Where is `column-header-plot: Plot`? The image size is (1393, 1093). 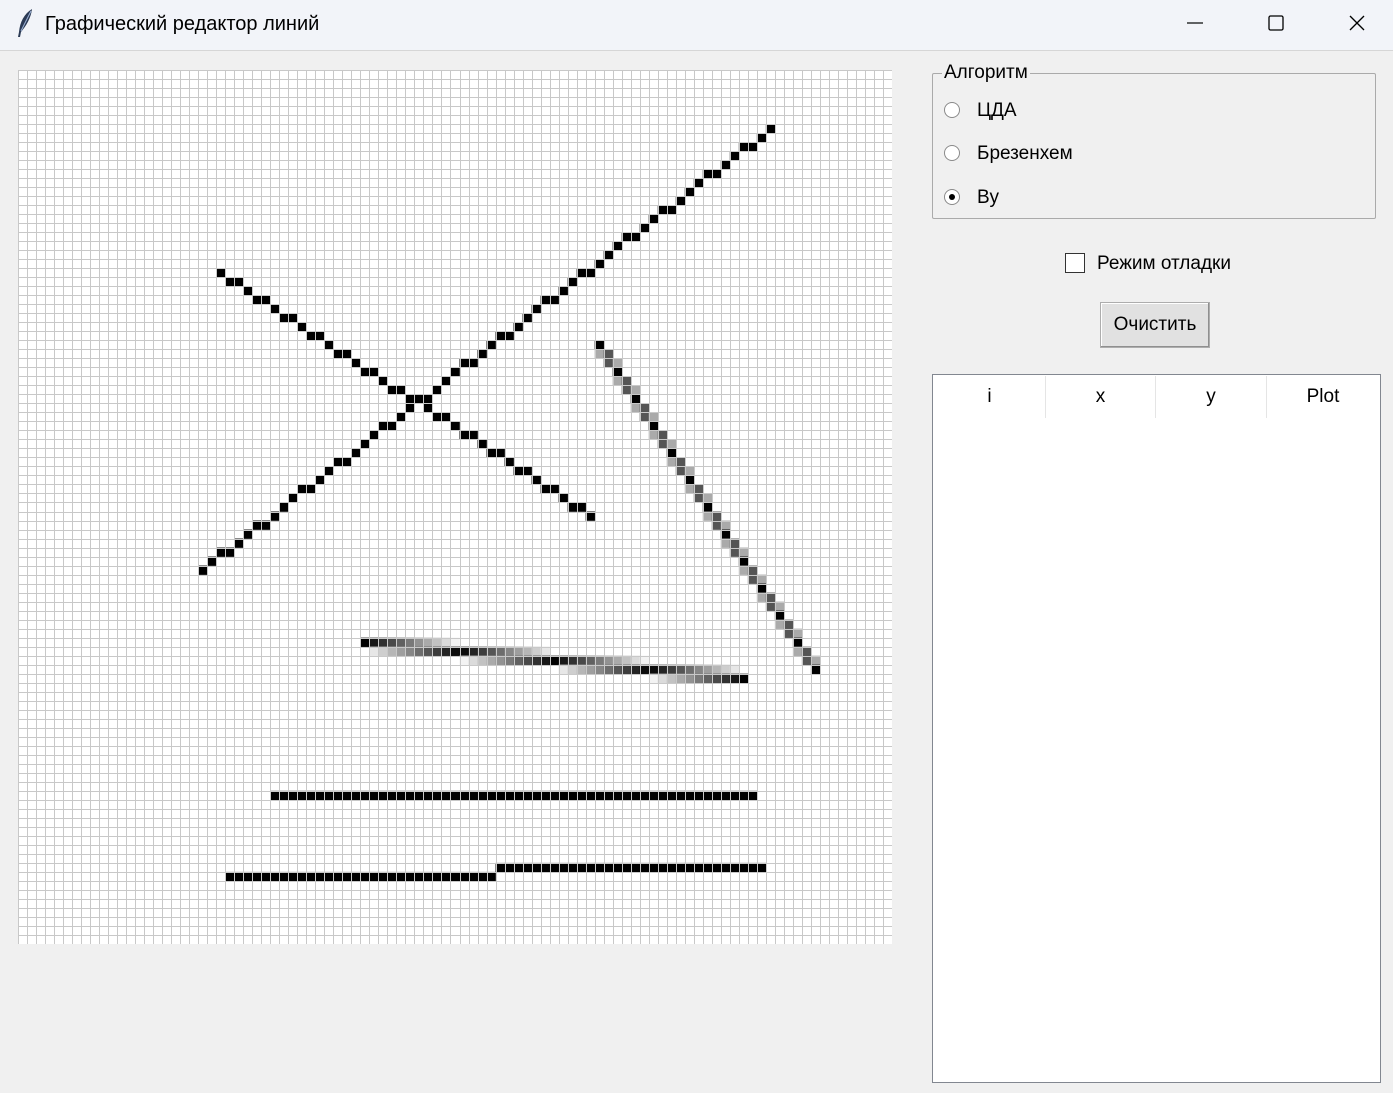 column-header-plot: Plot is located at coordinates (1323, 397).